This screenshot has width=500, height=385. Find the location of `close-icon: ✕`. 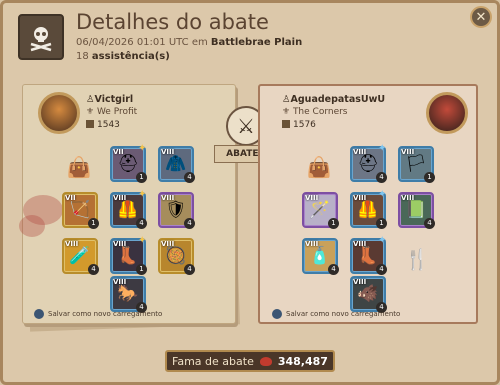

close-icon: ✕ is located at coordinates (481, 17).